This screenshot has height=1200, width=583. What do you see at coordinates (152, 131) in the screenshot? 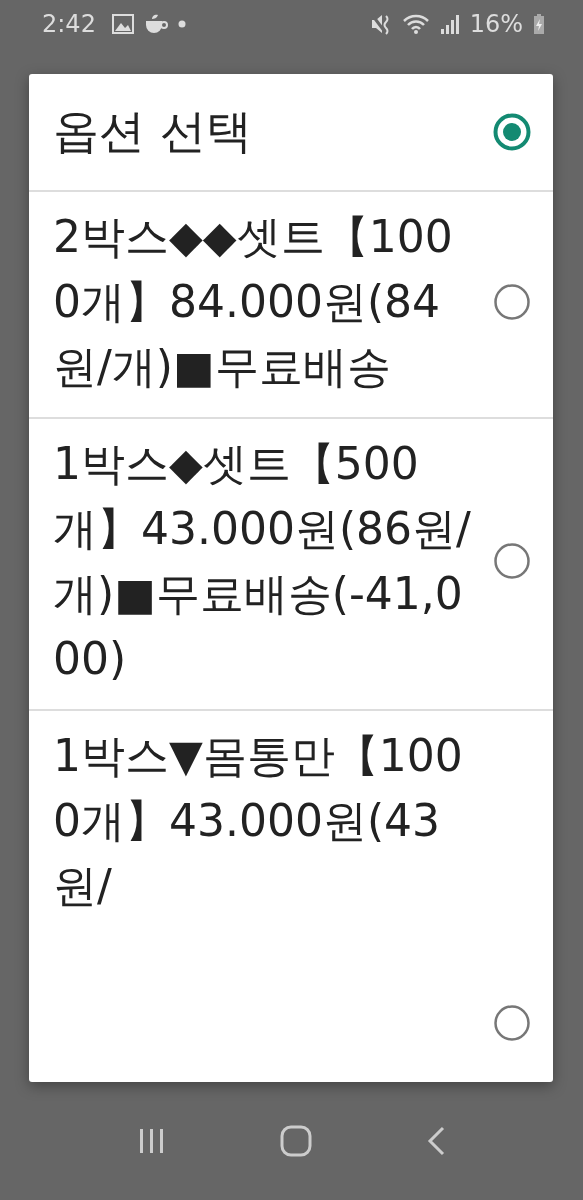
I see `dialog-title: 옵션 선택` at bounding box center [152, 131].